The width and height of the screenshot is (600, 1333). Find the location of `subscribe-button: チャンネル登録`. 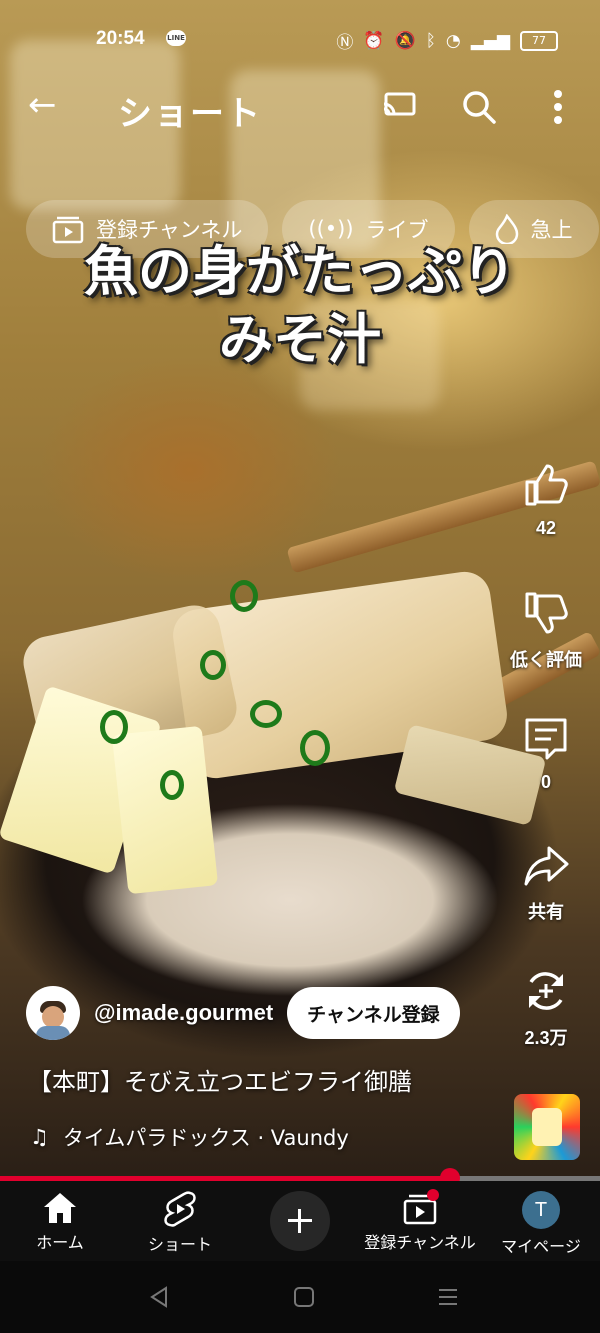

subscribe-button: チャンネル登録 is located at coordinates (373, 1013).